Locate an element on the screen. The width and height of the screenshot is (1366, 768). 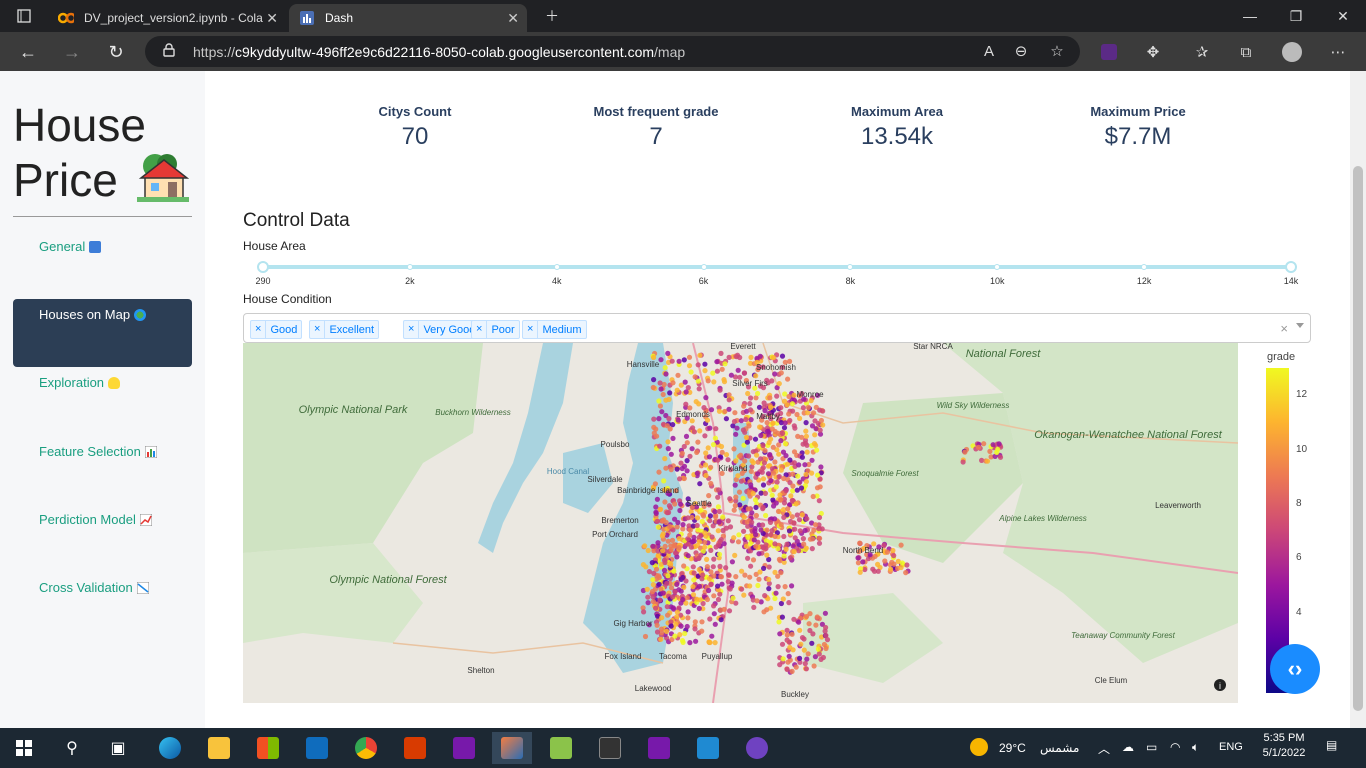
tray-overflow-icon: ︿ is located at coordinates (1104, 748).